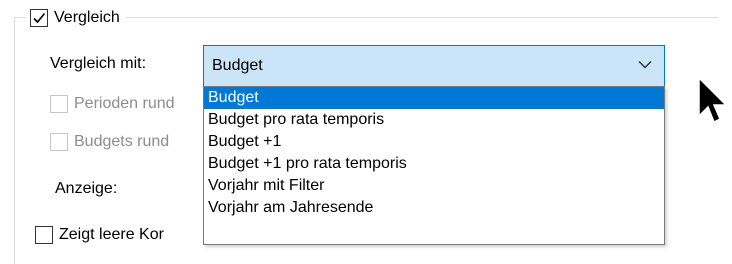 Image resolution: width=732 pixels, height=264 pixels. Describe the element at coordinates (44, 235) in the screenshot. I see `show-empty-checkbox` at that location.